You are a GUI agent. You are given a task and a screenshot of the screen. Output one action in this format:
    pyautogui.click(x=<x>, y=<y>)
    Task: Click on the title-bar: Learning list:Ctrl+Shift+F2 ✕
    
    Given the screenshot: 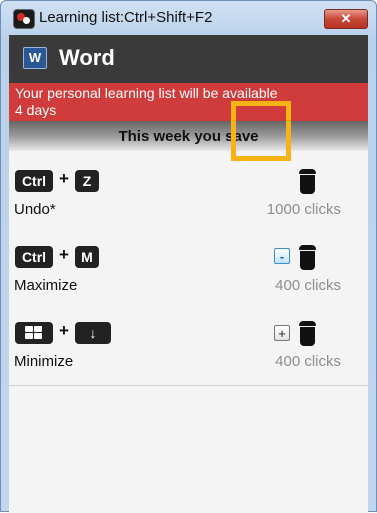 What is the action you would take?
    pyautogui.click(x=188, y=18)
    